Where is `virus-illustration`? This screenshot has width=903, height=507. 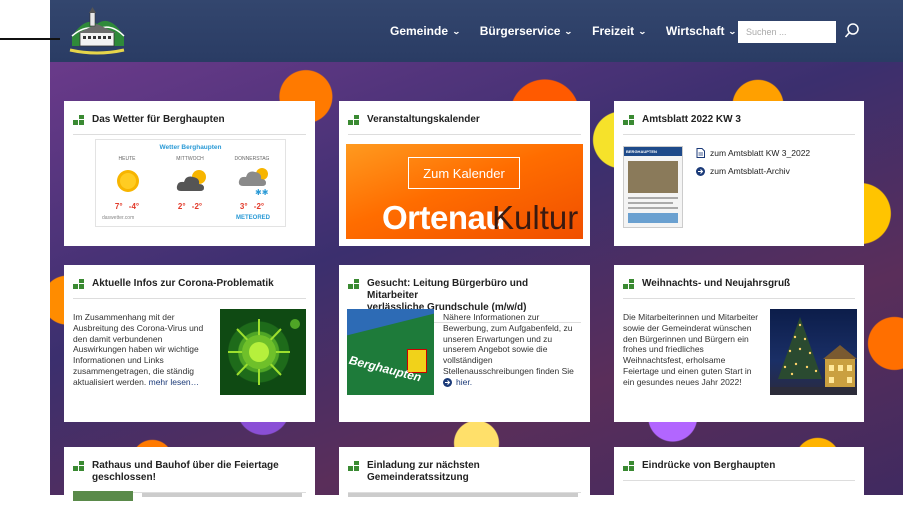 virus-illustration is located at coordinates (264, 352).